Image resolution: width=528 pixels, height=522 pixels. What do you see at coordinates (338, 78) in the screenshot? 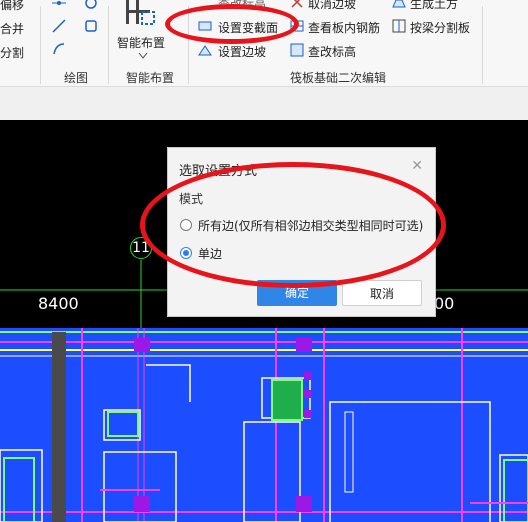
I see `raft-edit-group-label: 筏板基础二次编辑` at bounding box center [338, 78].